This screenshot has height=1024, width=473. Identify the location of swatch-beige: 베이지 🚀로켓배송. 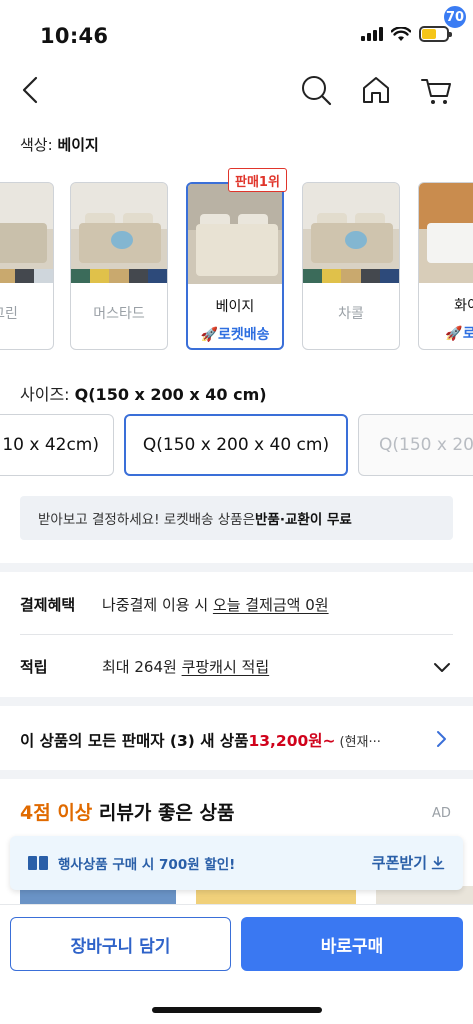
(235, 266).